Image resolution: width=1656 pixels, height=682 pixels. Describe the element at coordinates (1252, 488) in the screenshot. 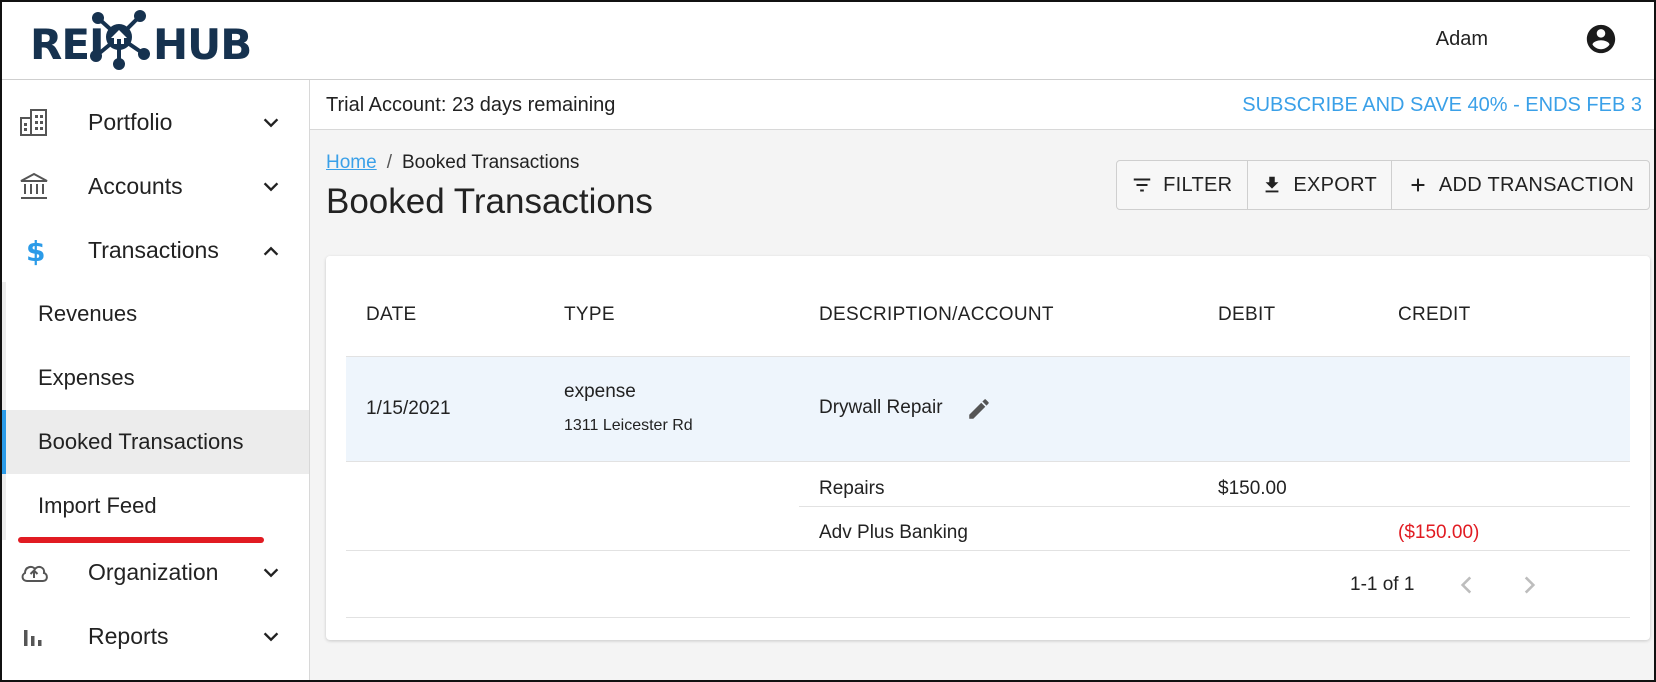

I see `line-debit: $150.00` at that location.